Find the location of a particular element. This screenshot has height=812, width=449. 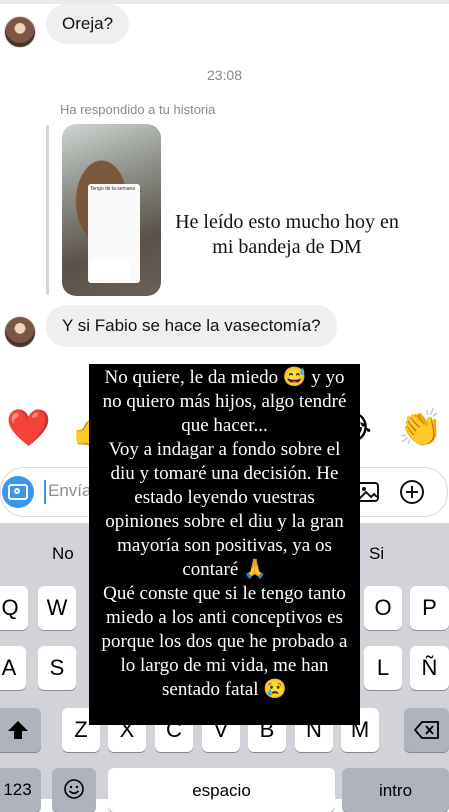

emoji-icon is located at coordinates (74, 789).